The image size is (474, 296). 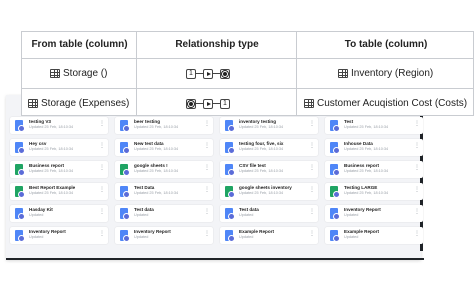 What do you see at coordinates (208, 103) in the screenshot?
I see `row-2-relationship: 1` at bounding box center [208, 103].